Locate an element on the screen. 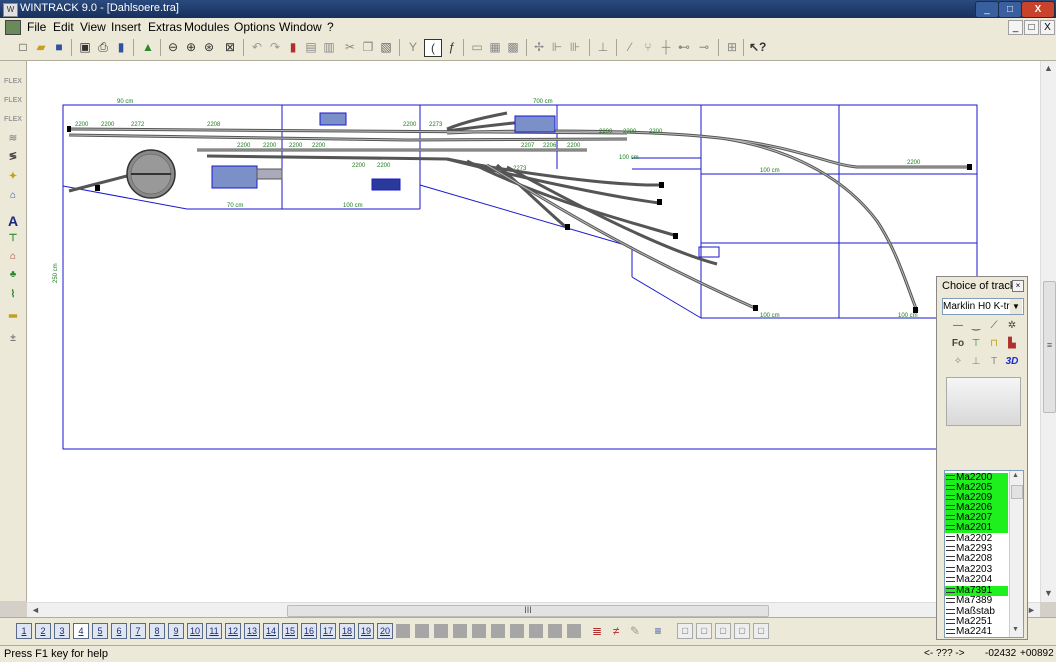  signal-icon: ⊤ is located at coordinates (976, 344).